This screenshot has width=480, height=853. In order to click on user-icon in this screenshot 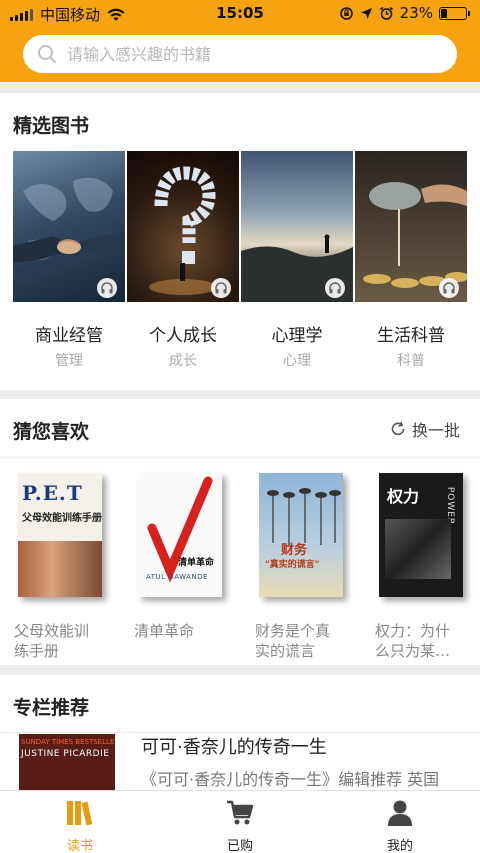, I will do `click(400, 813)`.